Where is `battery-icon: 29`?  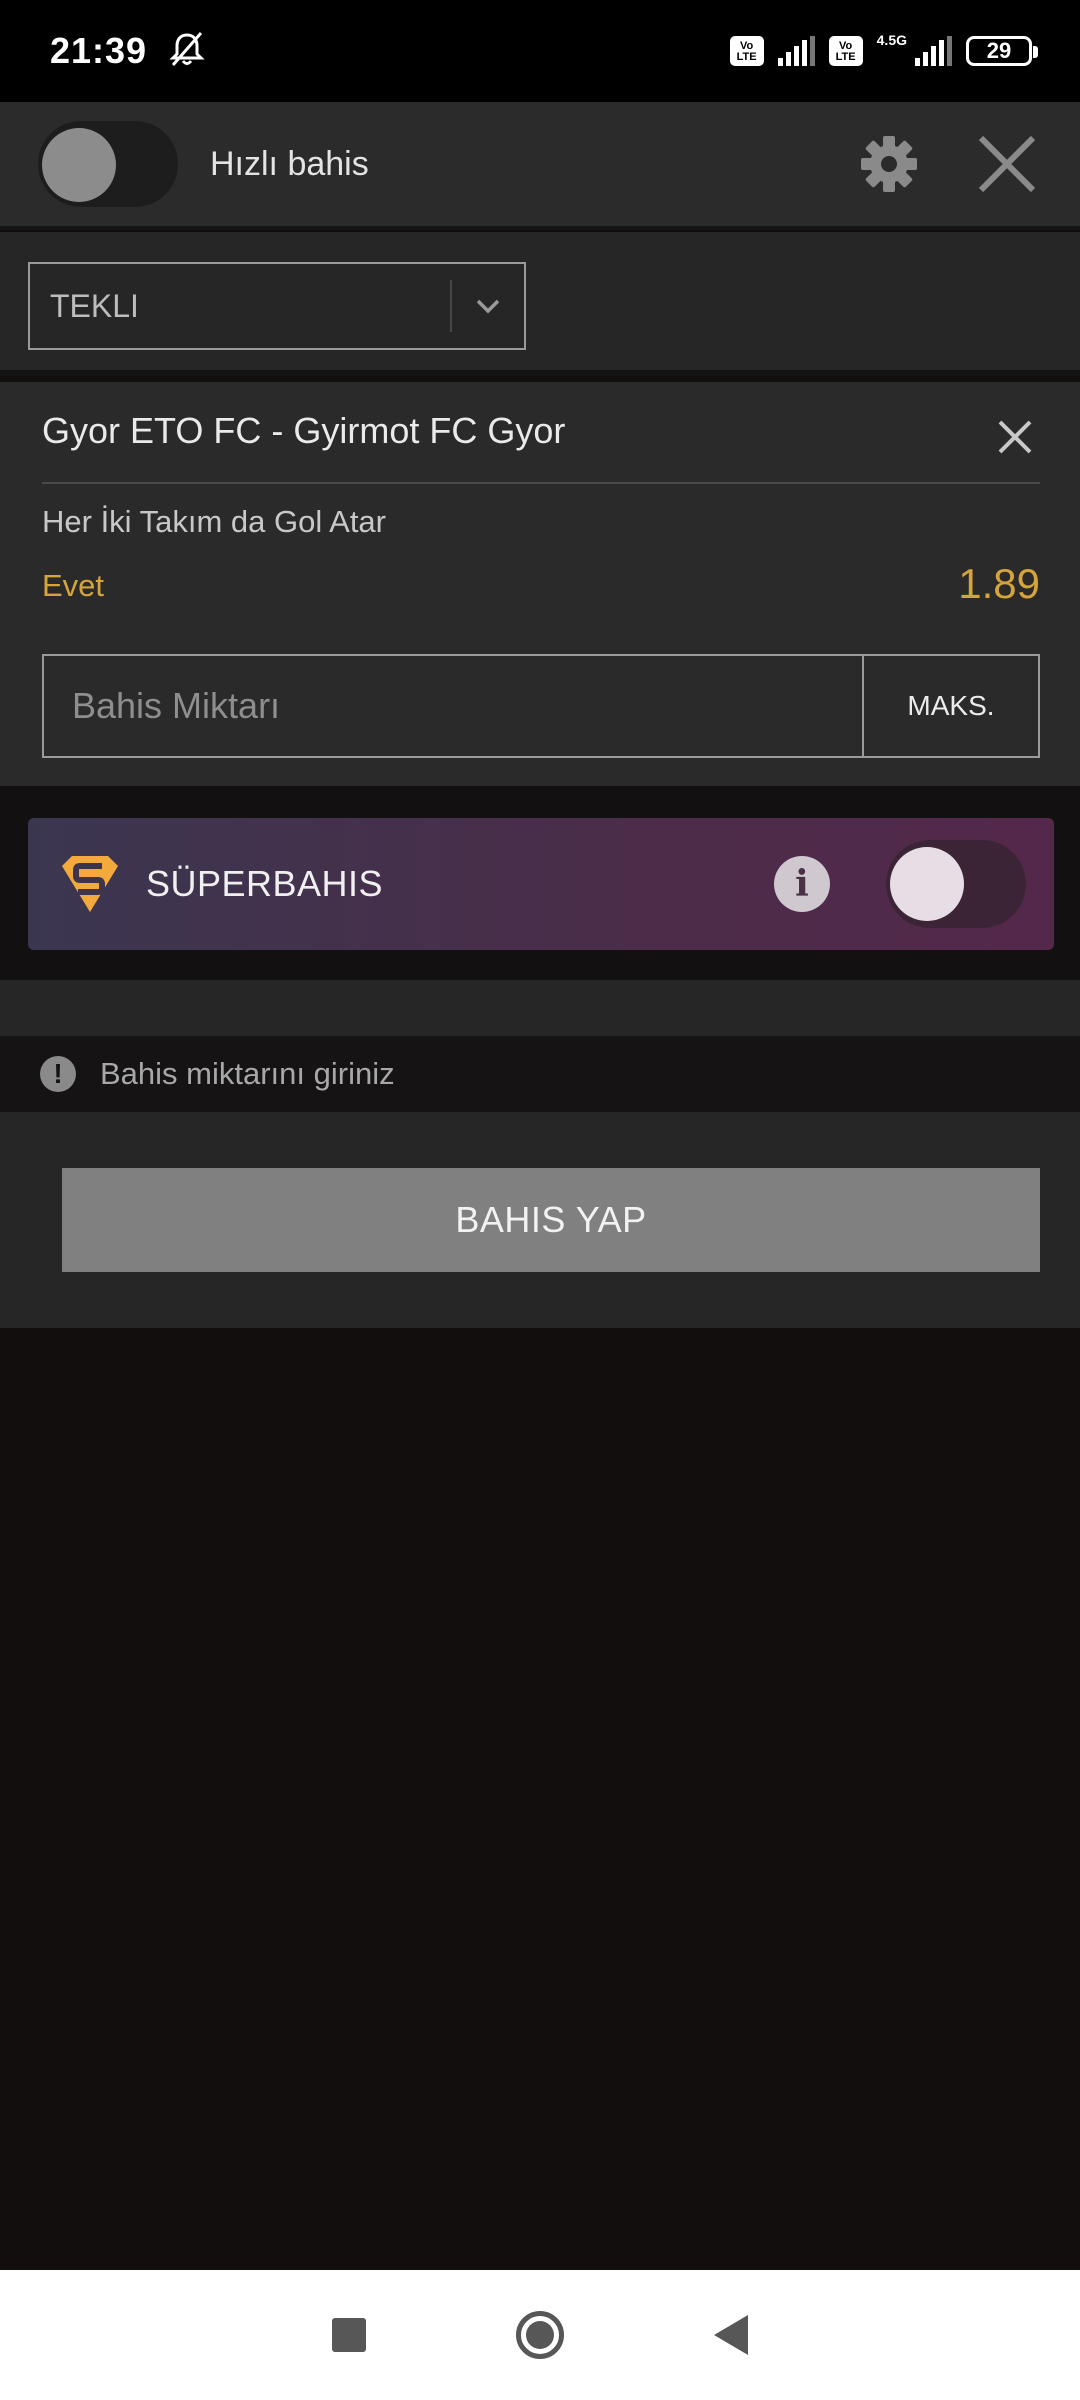
battery-icon: 29 is located at coordinates (1002, 51).